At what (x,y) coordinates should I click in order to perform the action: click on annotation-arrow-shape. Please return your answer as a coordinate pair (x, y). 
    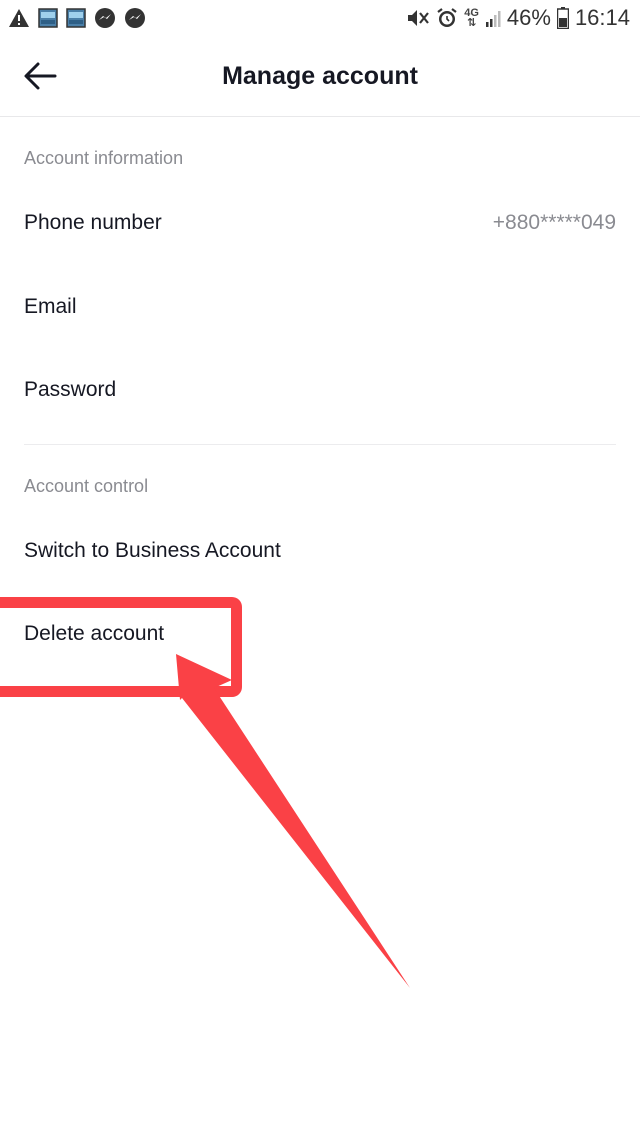
    Looking at the image, I should click on (293, 821).